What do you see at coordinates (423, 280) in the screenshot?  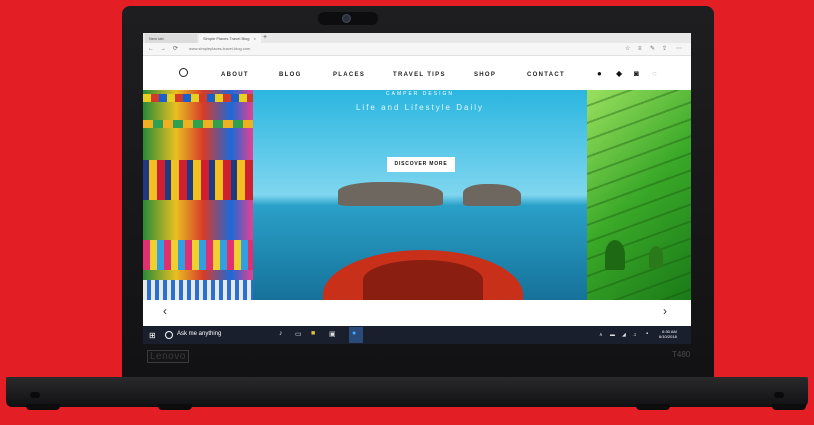 I see `boat-deck` at bounding box center [423, 280].